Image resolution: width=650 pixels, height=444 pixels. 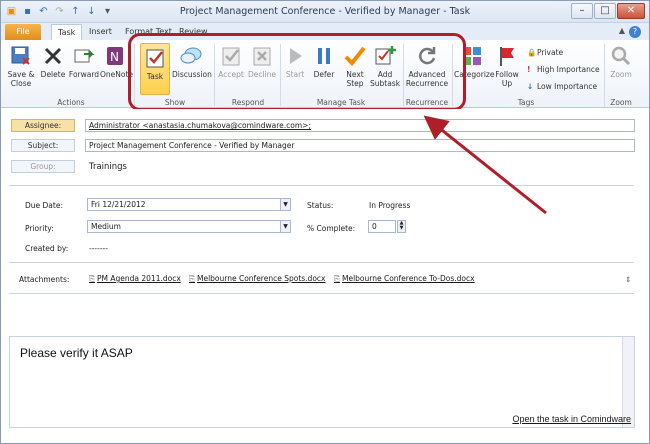 I want to click on forward-icon, so click(x=84, y=56).